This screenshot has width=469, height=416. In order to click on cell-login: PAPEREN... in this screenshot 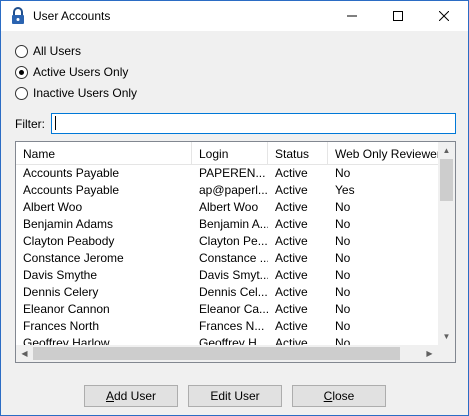, I will do `click(232, 173)`.